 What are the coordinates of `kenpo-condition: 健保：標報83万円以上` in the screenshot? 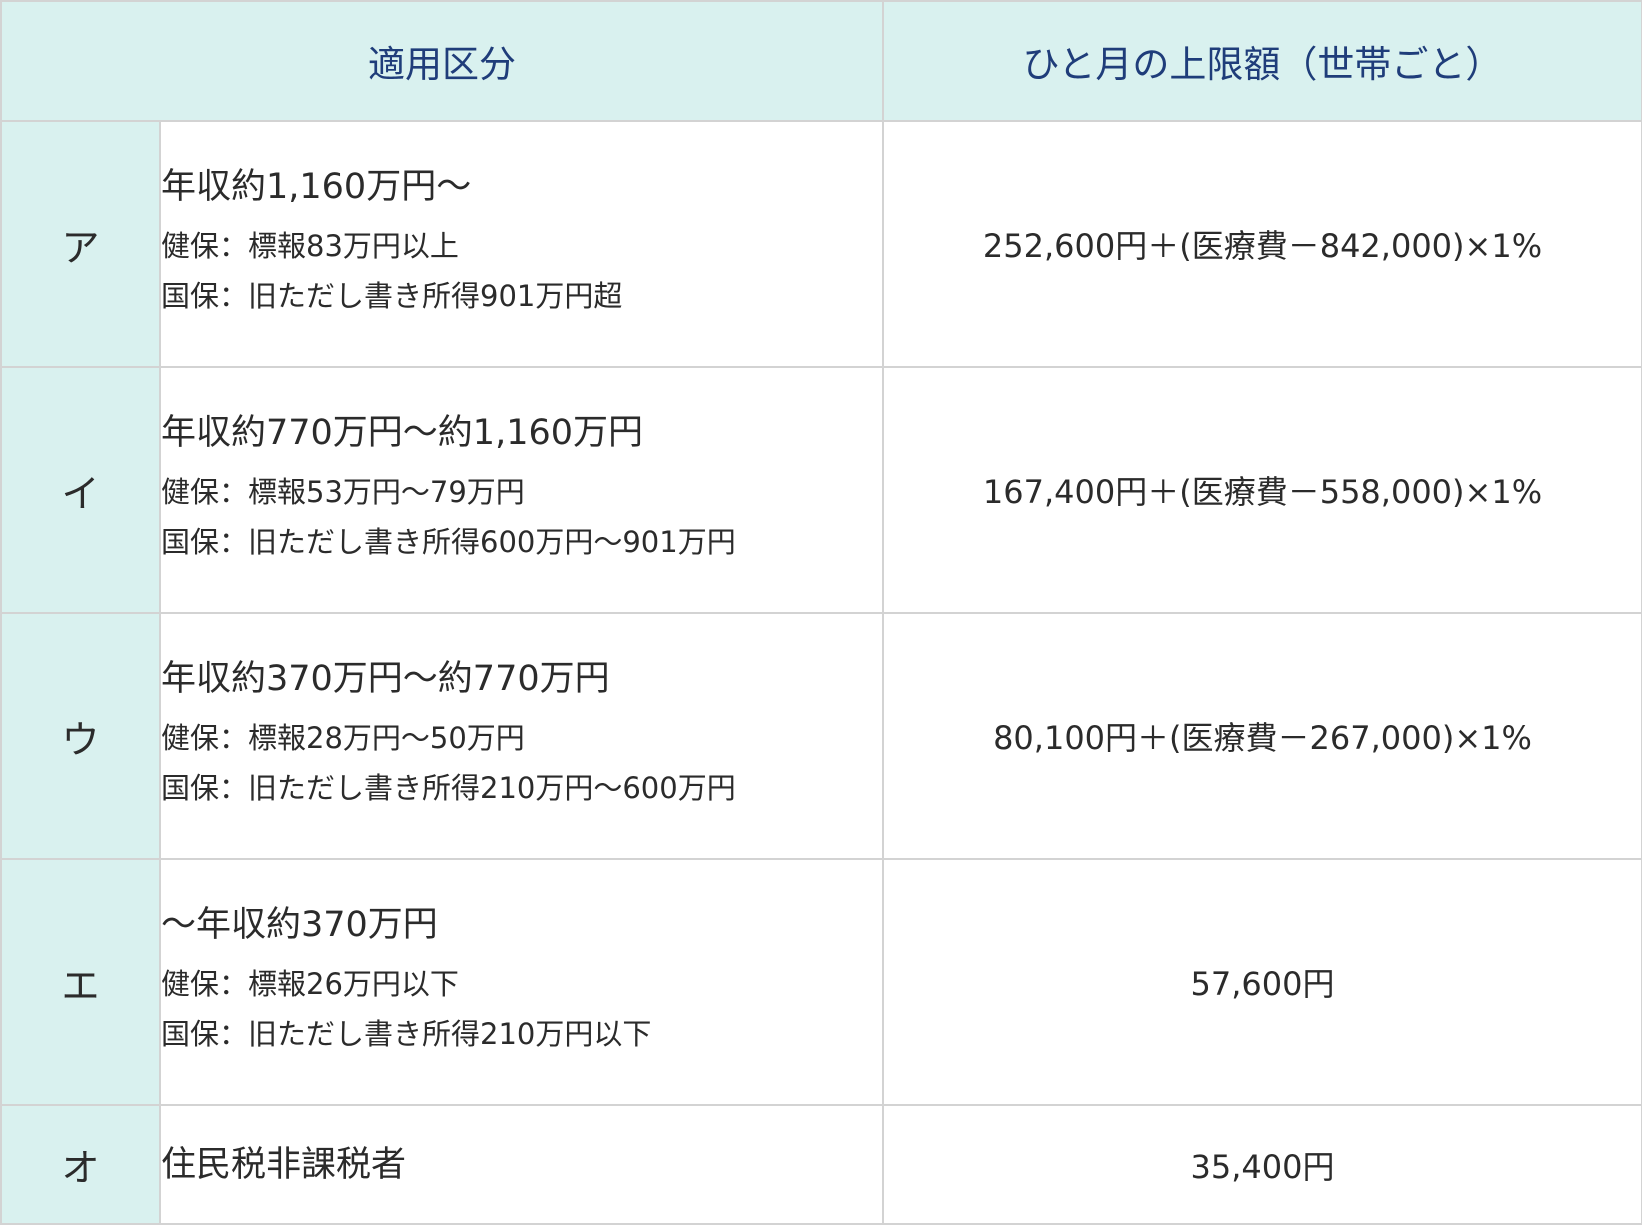 It's located at (310, 246).